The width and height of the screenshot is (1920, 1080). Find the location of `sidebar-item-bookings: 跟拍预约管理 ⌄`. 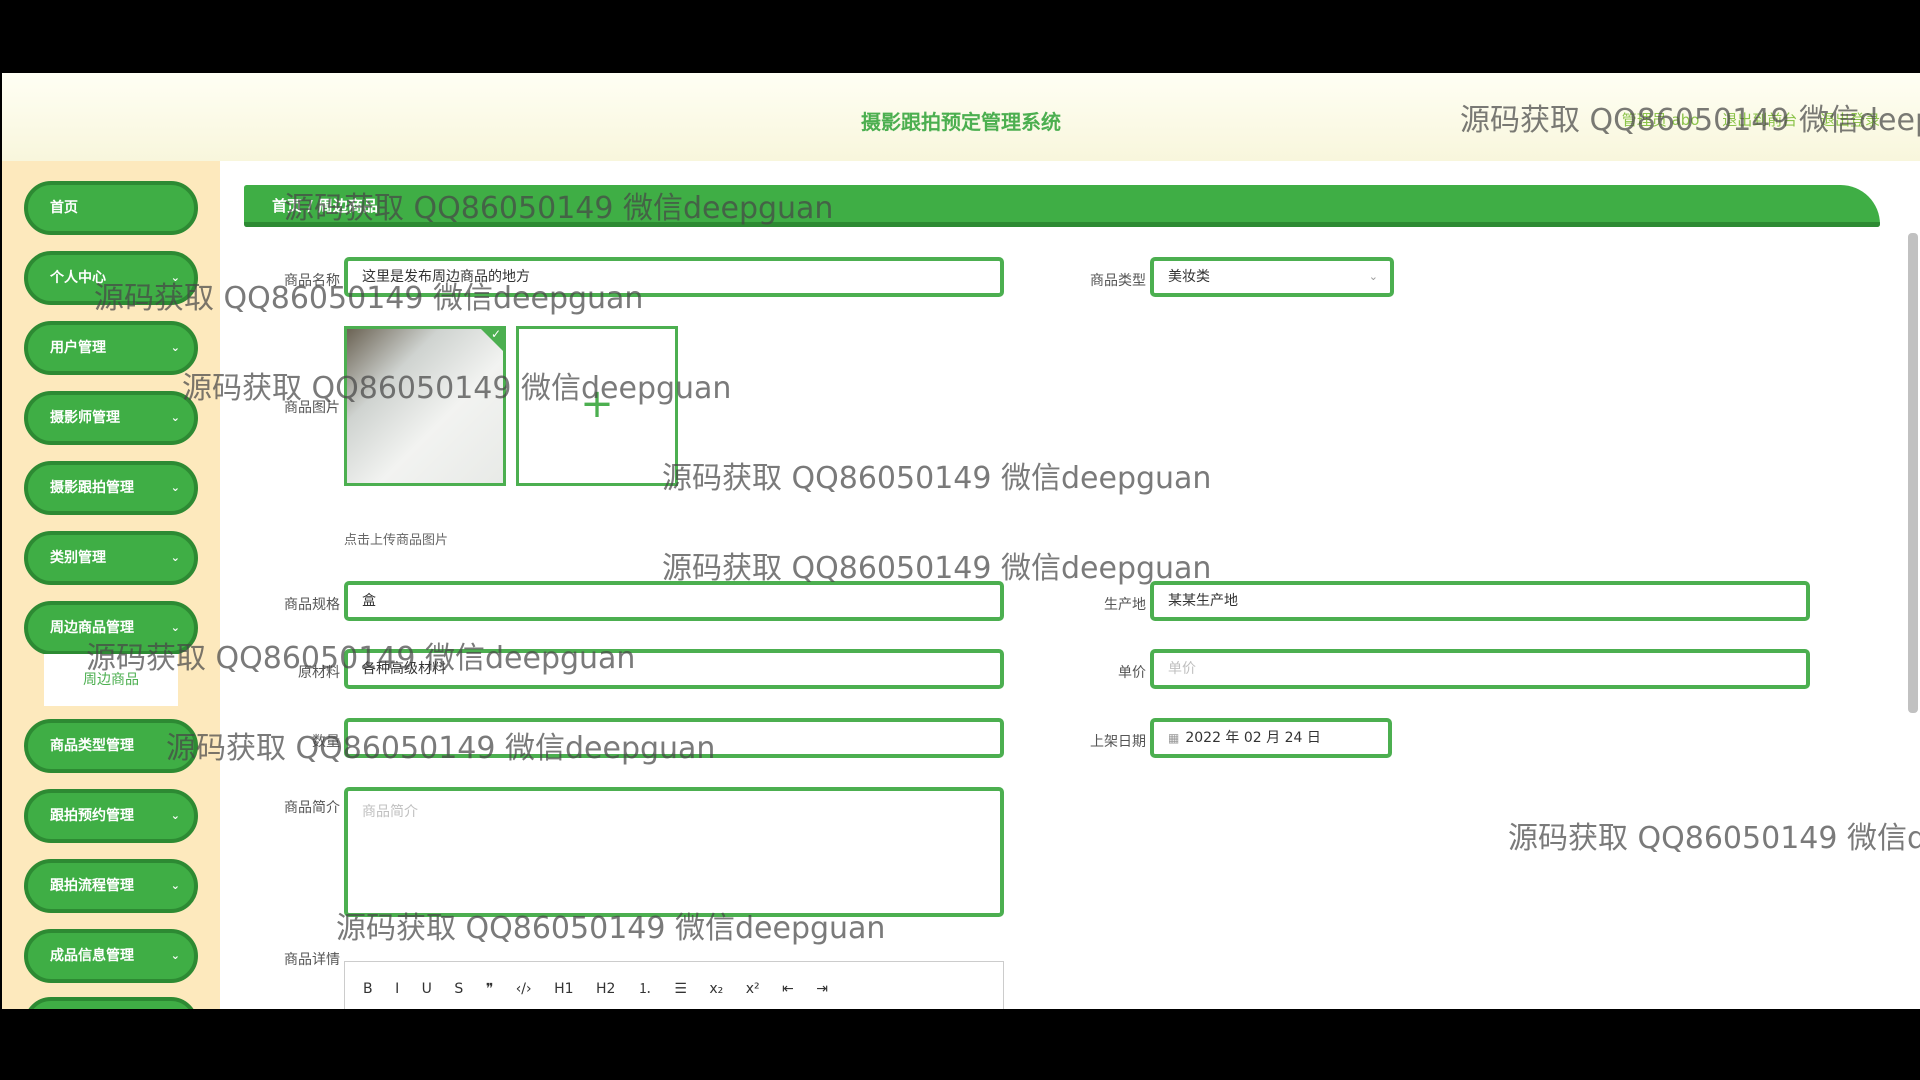

sidebar-item-bookings: 跟拍预约管理 ⌄ is located at coordinates (111, 816).